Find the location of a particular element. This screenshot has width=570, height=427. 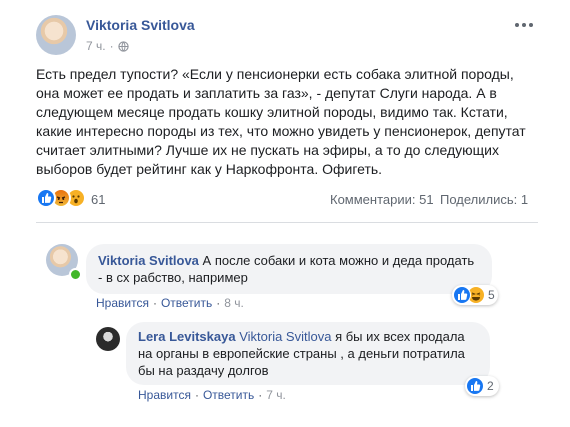

reply-mention: Viktoria Svitlova is located at coordinates (285, 336).